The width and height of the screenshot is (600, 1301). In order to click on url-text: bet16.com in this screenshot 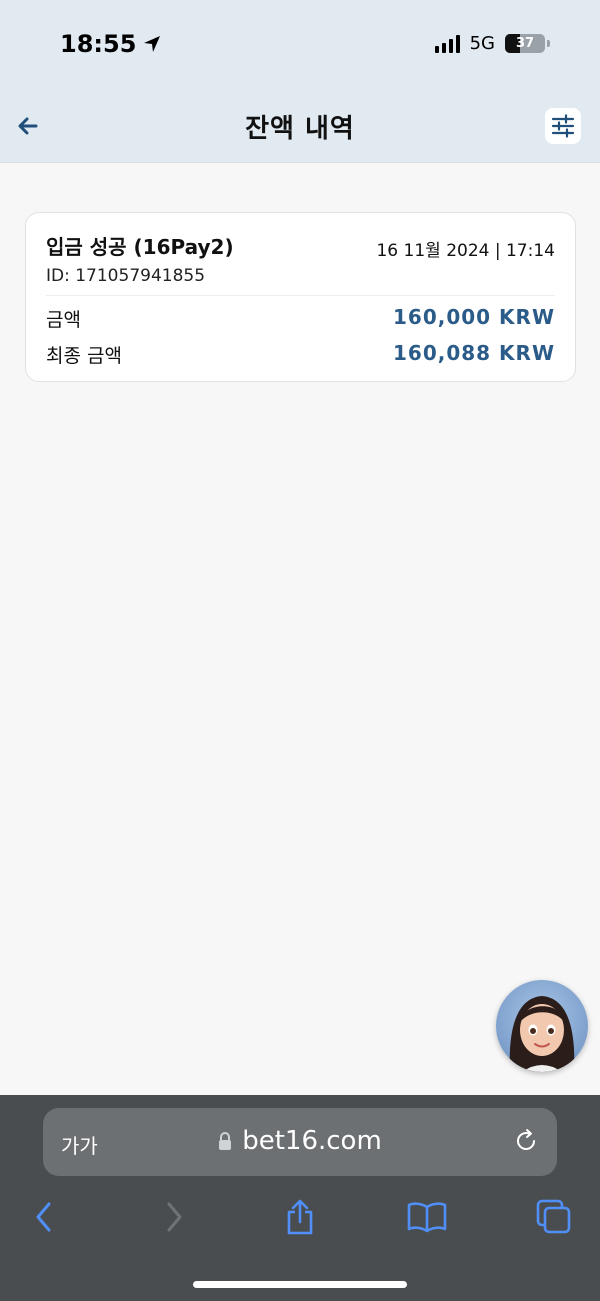, I will do `click(312, 1141)`.